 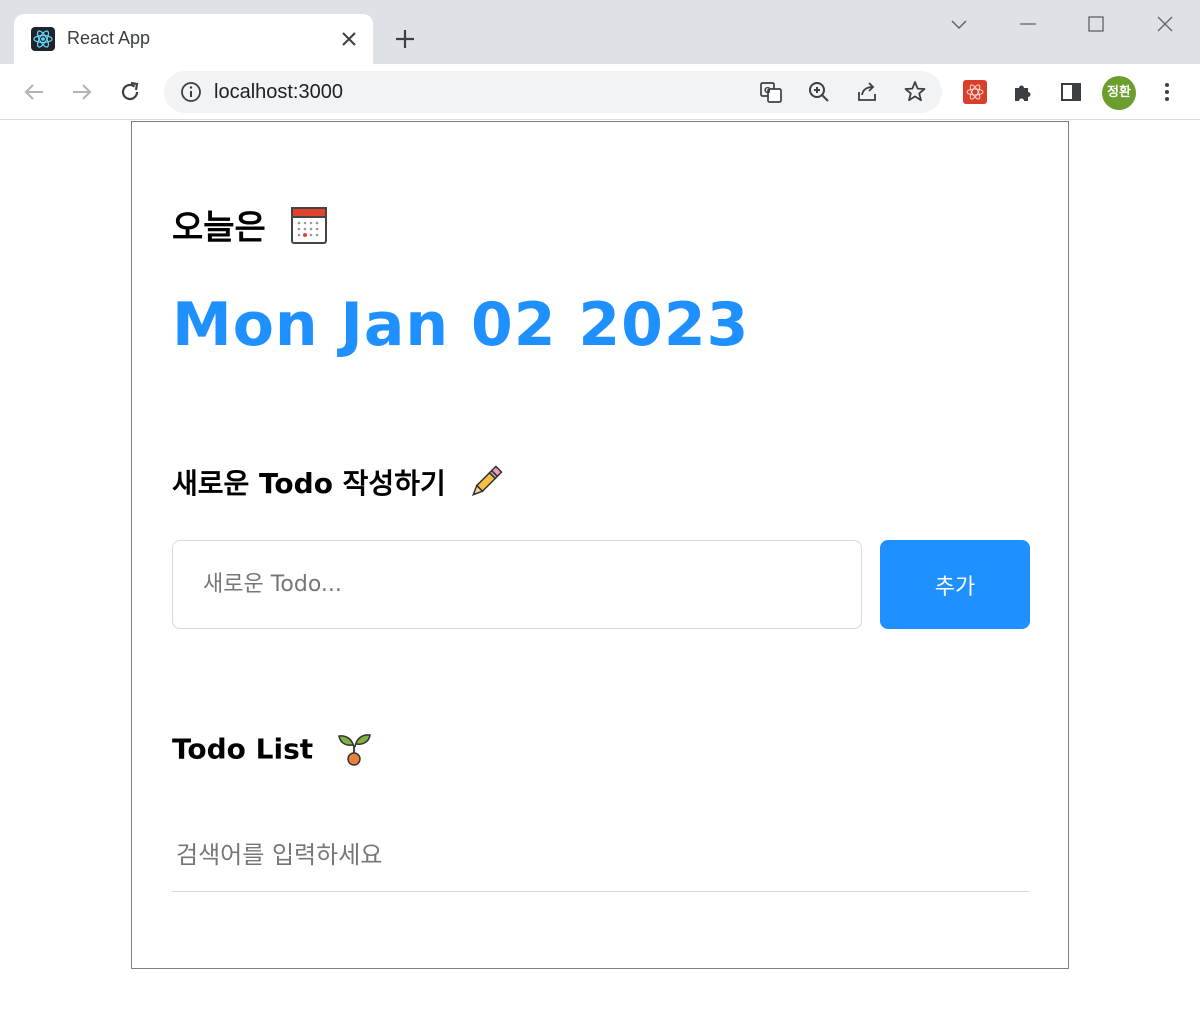 I want to click on info-icon, so click(x=191, y=92).